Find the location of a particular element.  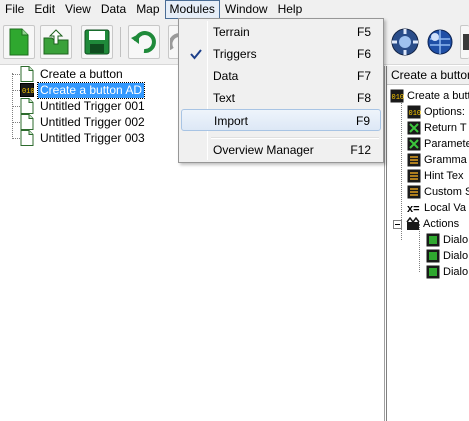

menu-item-shortcut: F7 is located at coordinates (363, 76).